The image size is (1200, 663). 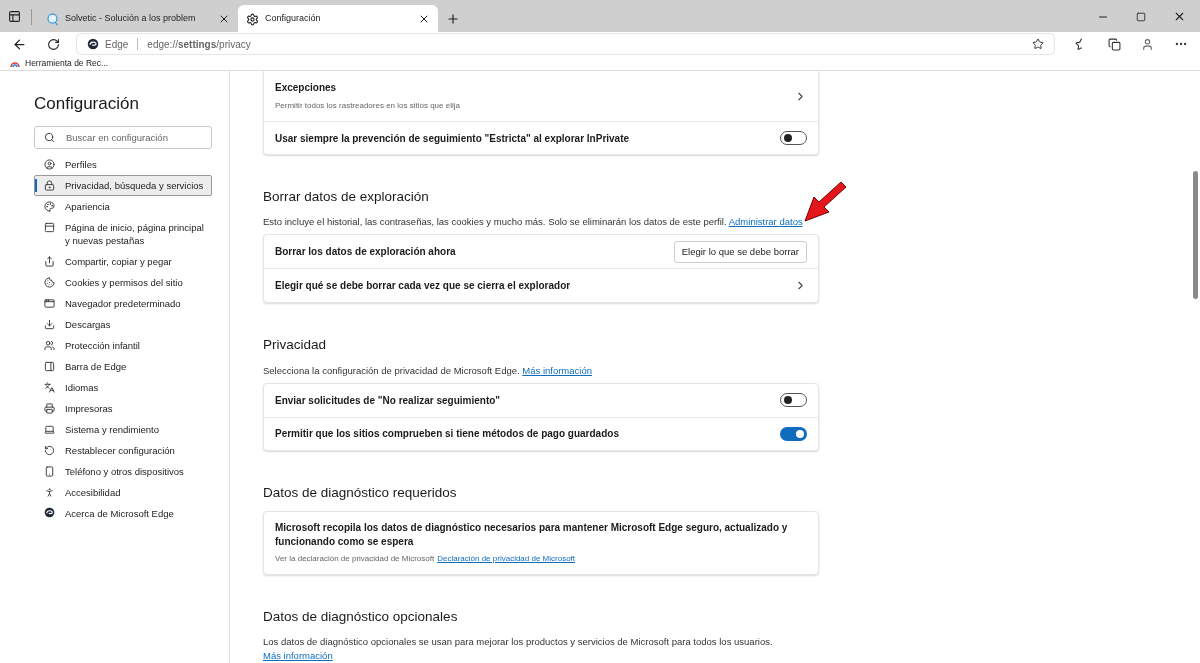 I want to click on info-link: Administrar datos, so click(x=765, y=222).